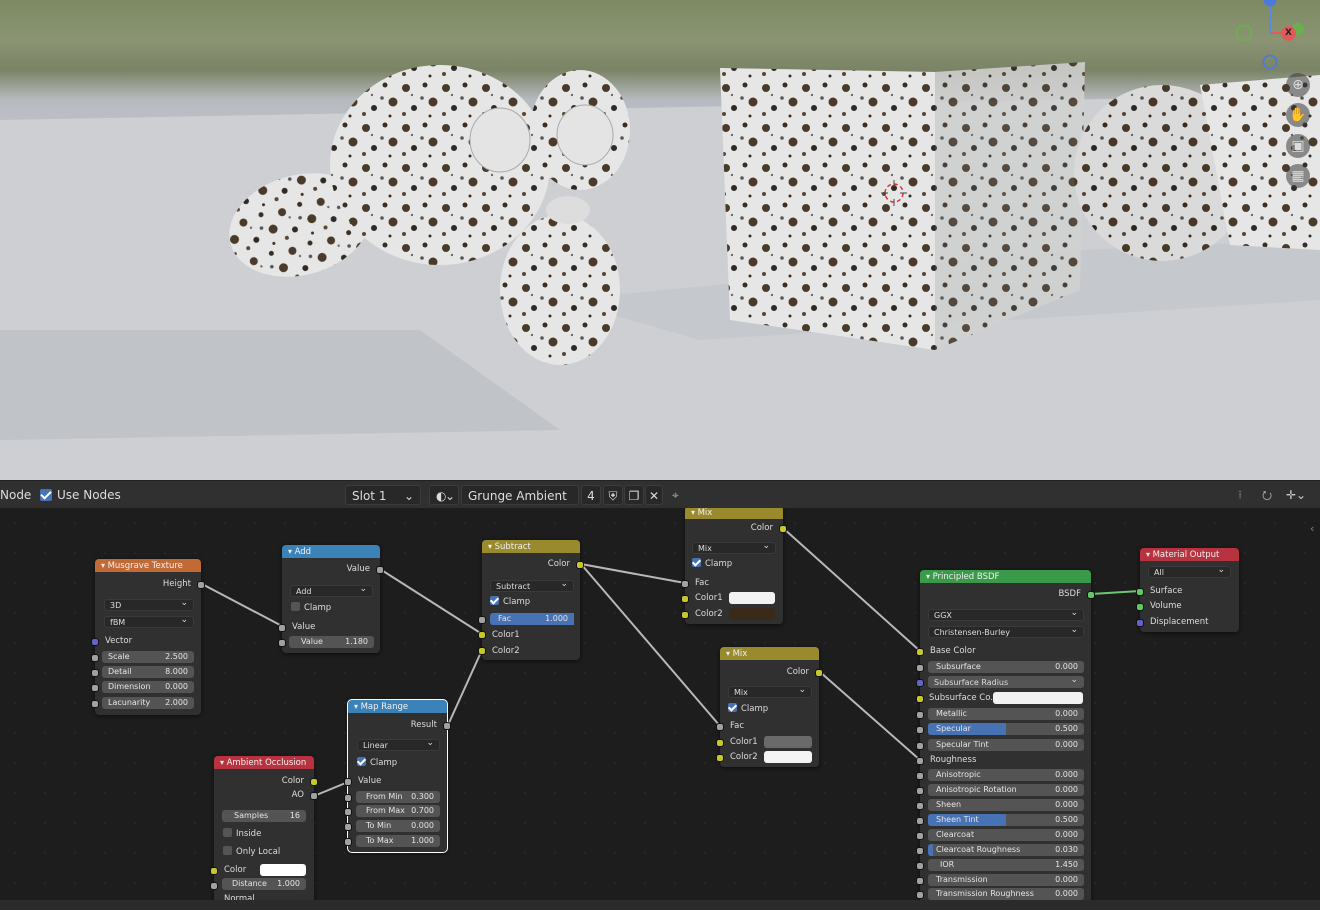 The image size is (1320, 910). I want to click on clearcoat-roughness-field: Clearcoat Roughness 0.030, so click(1006, 850).